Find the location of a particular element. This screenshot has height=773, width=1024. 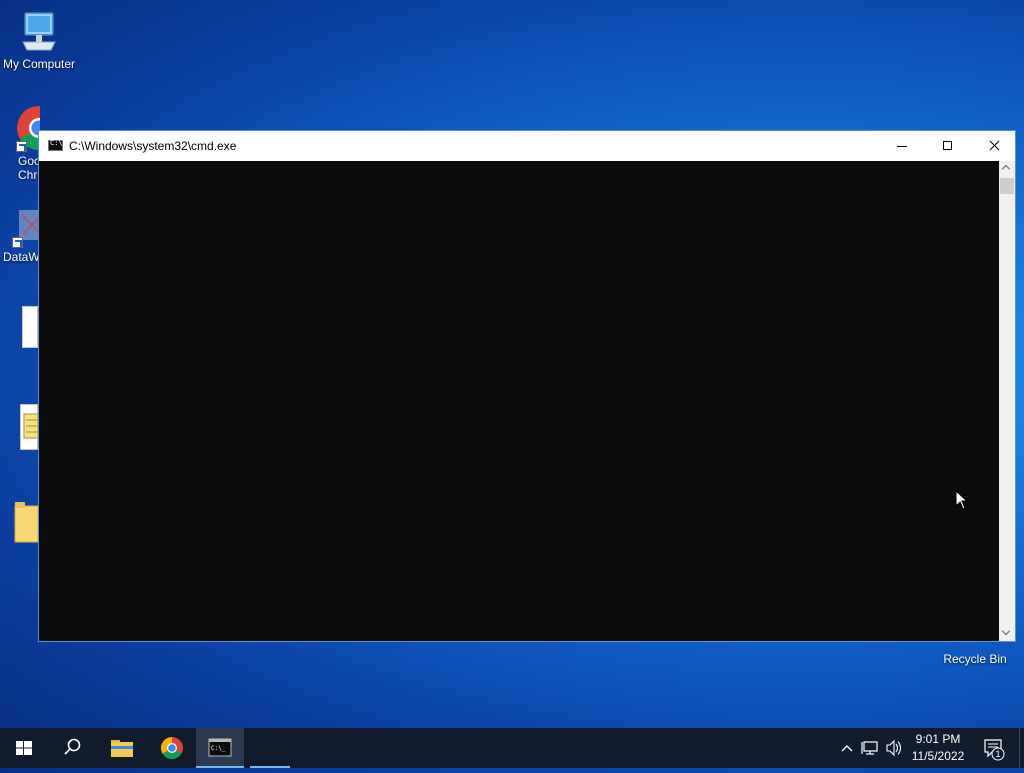

vertical-scrollbar is located at coordinates (1007, 401).